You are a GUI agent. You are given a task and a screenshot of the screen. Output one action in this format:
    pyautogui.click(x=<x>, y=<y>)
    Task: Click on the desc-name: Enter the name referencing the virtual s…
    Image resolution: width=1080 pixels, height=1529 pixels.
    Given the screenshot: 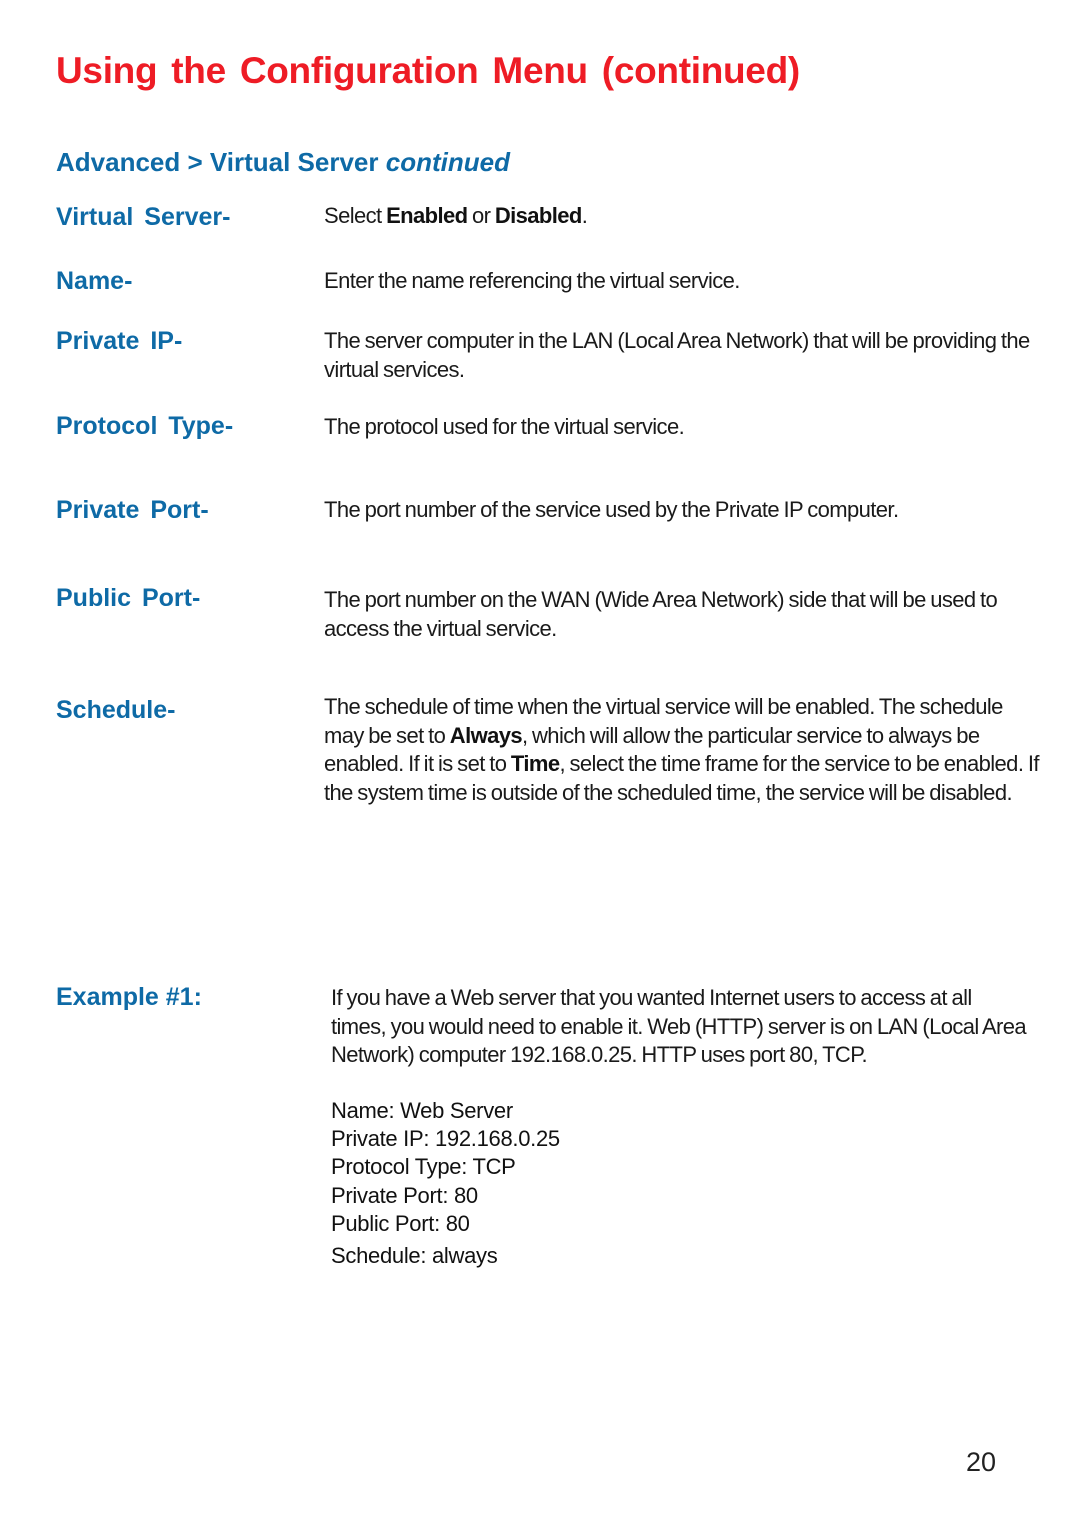 What is the action you would take?
    pyautogui.click(x=684, y=281)
    